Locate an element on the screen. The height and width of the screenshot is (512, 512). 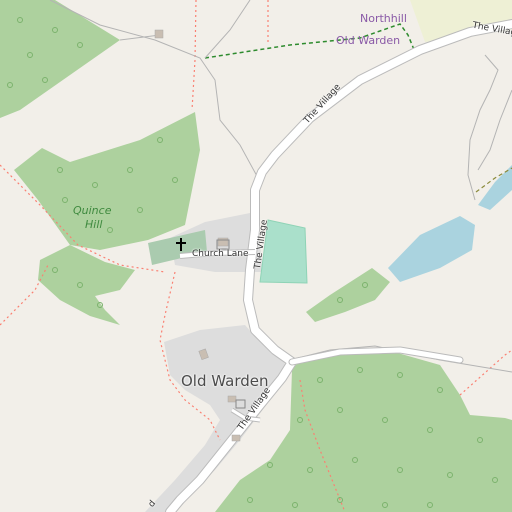
wood-label-hill: Hill is located at coordinates (94, 224).